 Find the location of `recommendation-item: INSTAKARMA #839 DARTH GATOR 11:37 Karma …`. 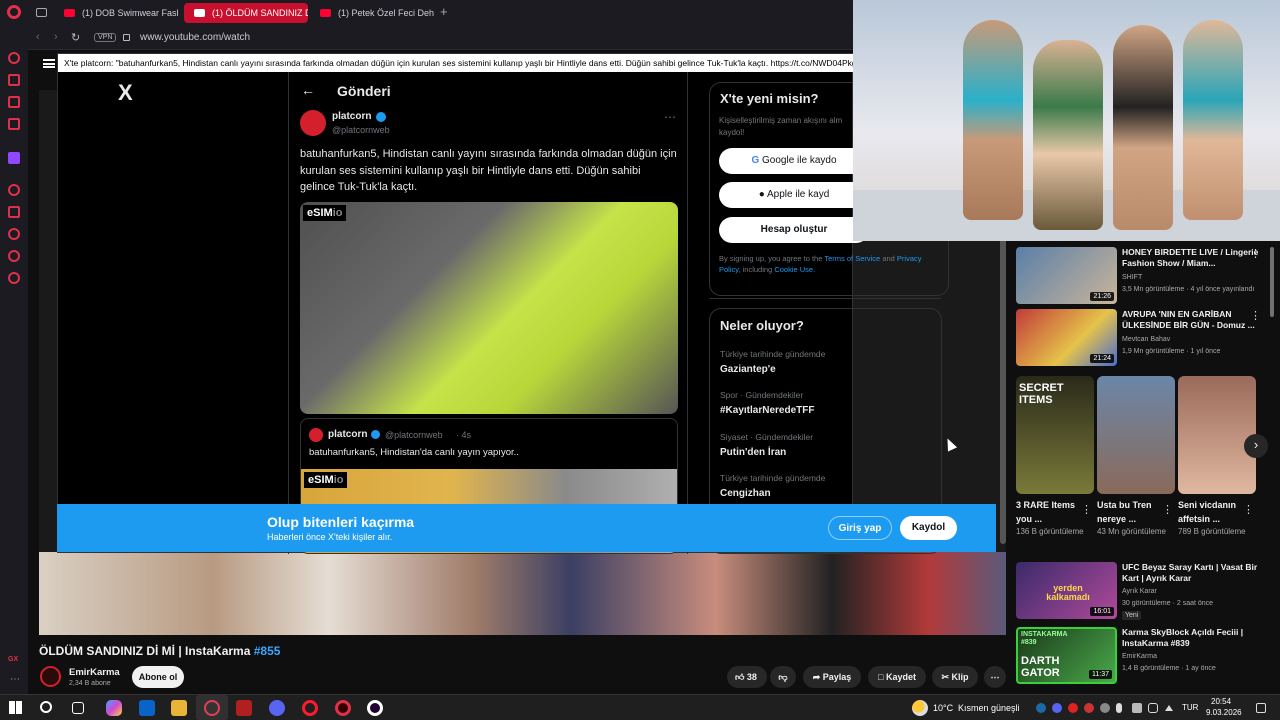

recommendation-item: INSTAKARMA #839 DARTH GATOR 11:37 Karma … is located at coordinates (1146, 656).